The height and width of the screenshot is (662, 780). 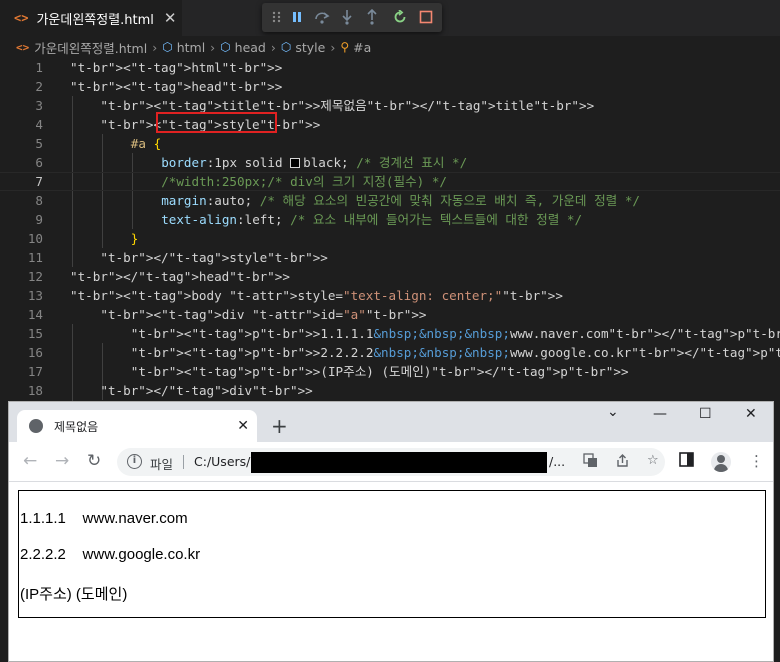 I want to click on tab-search-icon: ⌄, so click(x=613, y=412).